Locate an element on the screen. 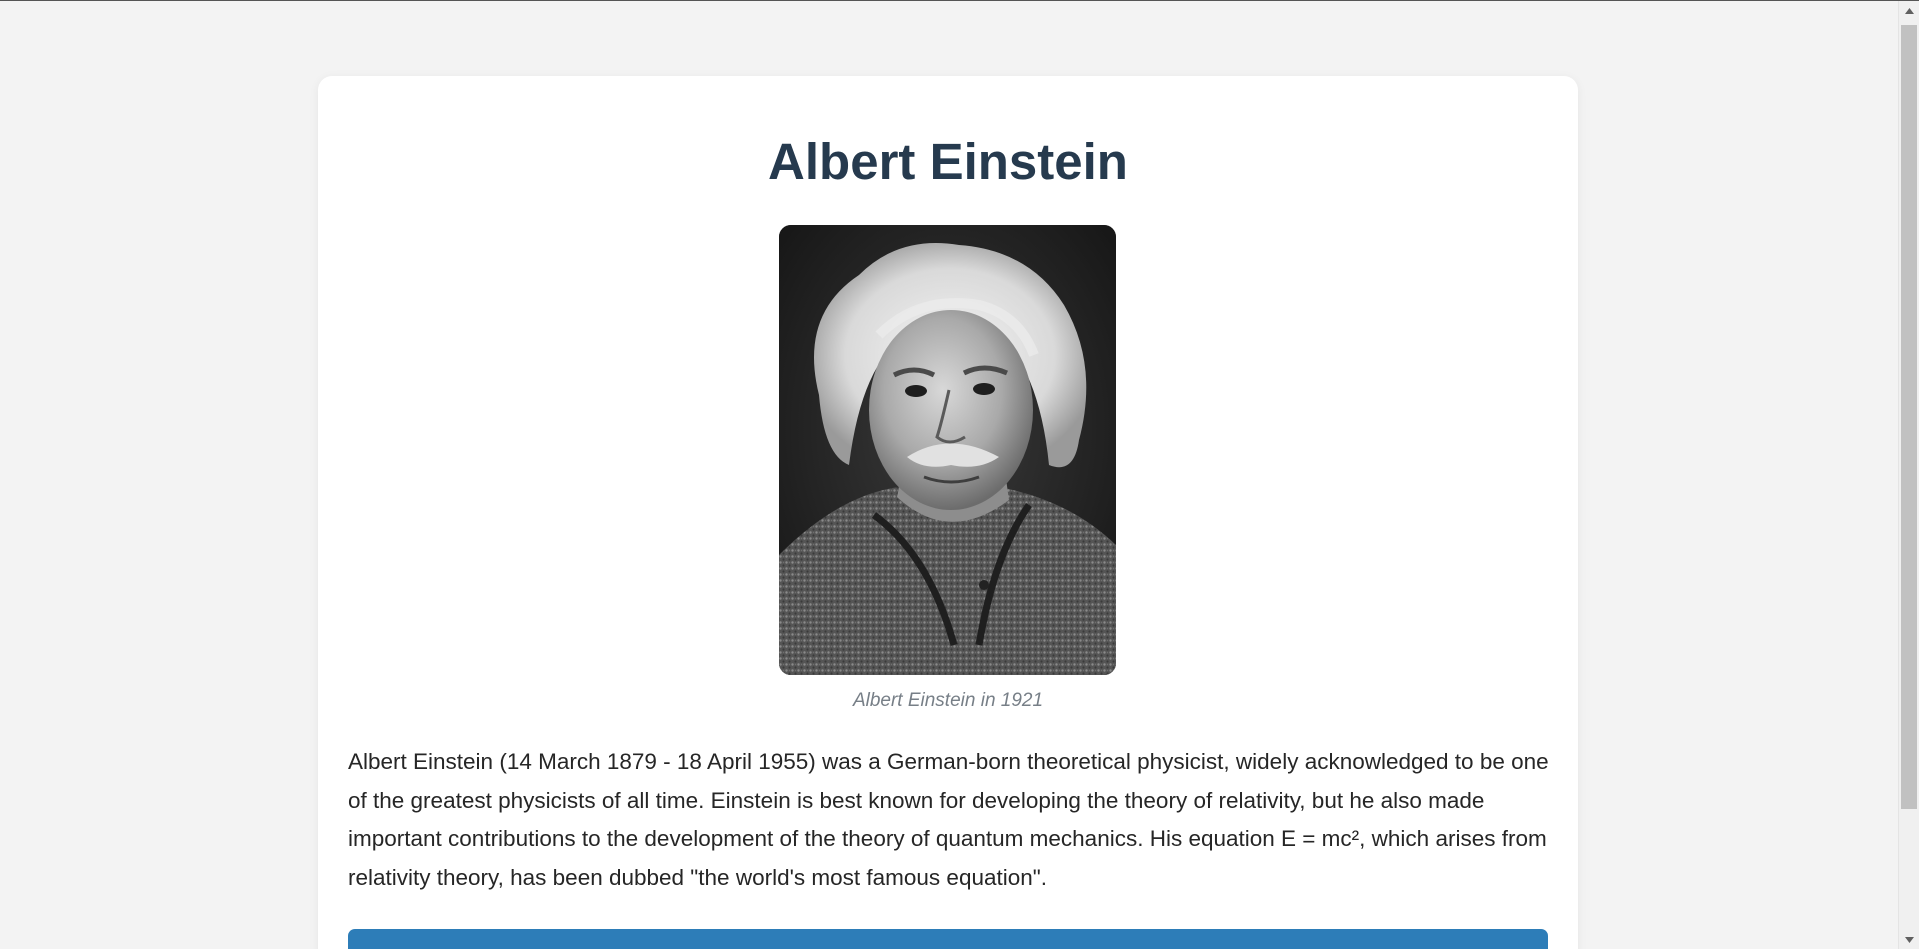  image-caption: Albert Einstein in 1921 is located at coordinates (948, 700).